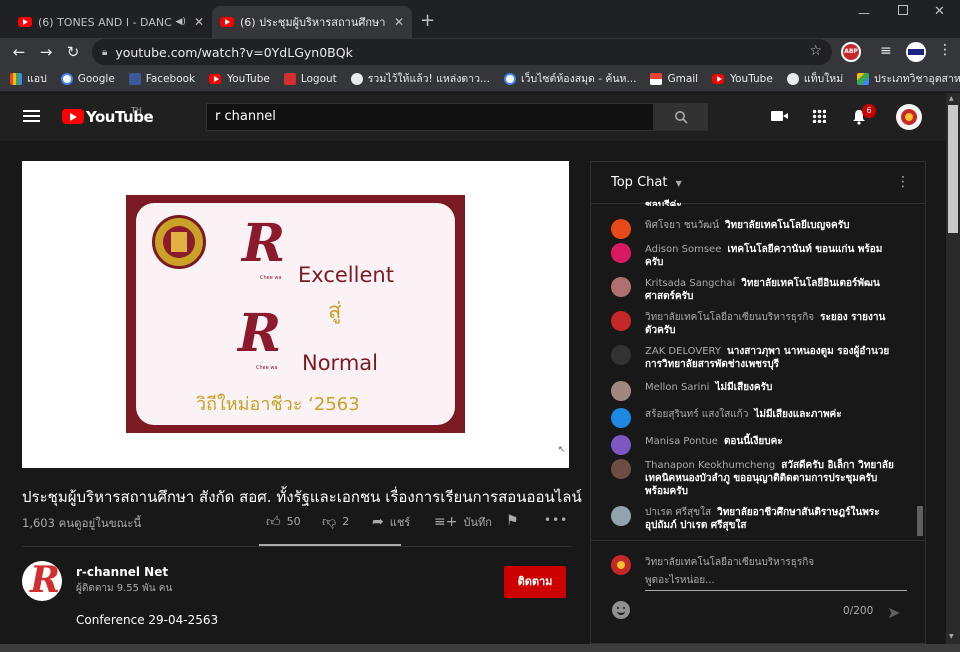 This screenshot has width=960, height=652. What do you see at coordinates (864, 13) in the screenshot?
I see `minimize-button: —` at bounding box center [864, 13].